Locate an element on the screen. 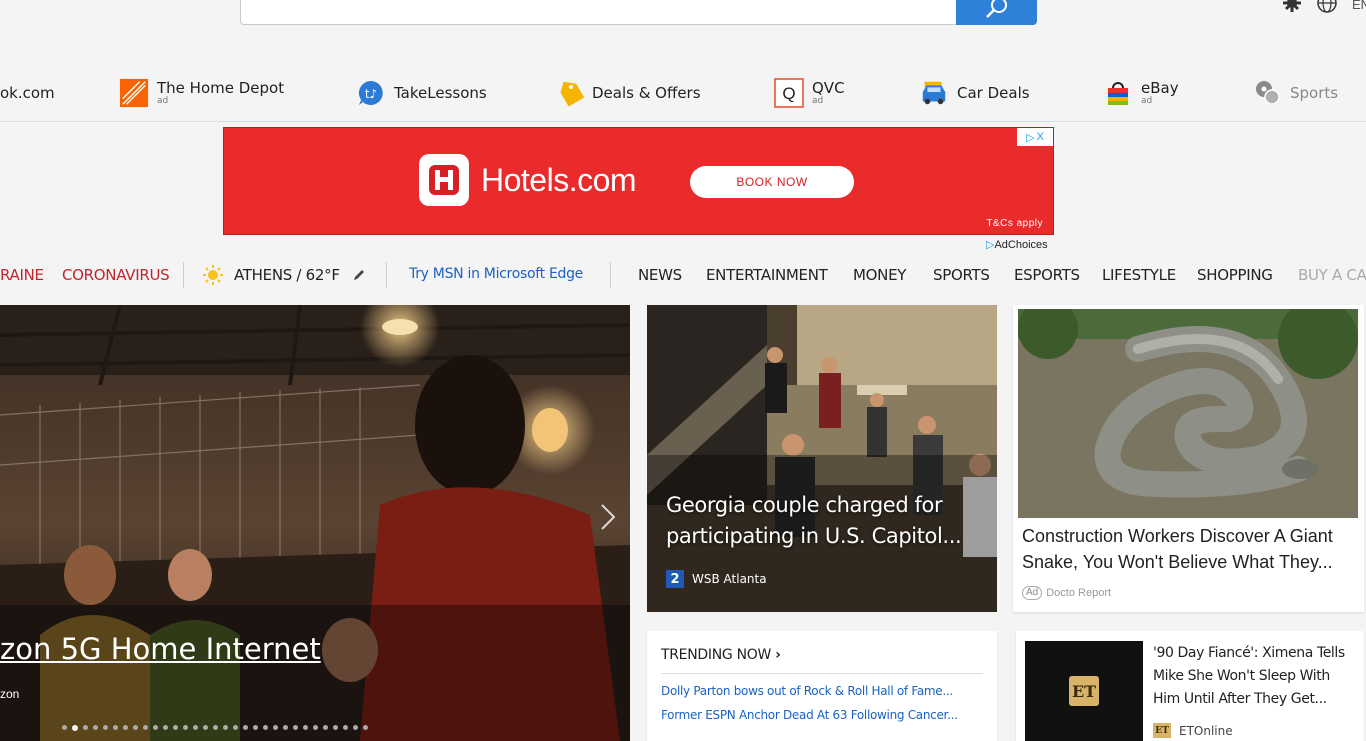 The height and width of the screenshot is (741, 1366). search-input is located at coordinates (638, 12).